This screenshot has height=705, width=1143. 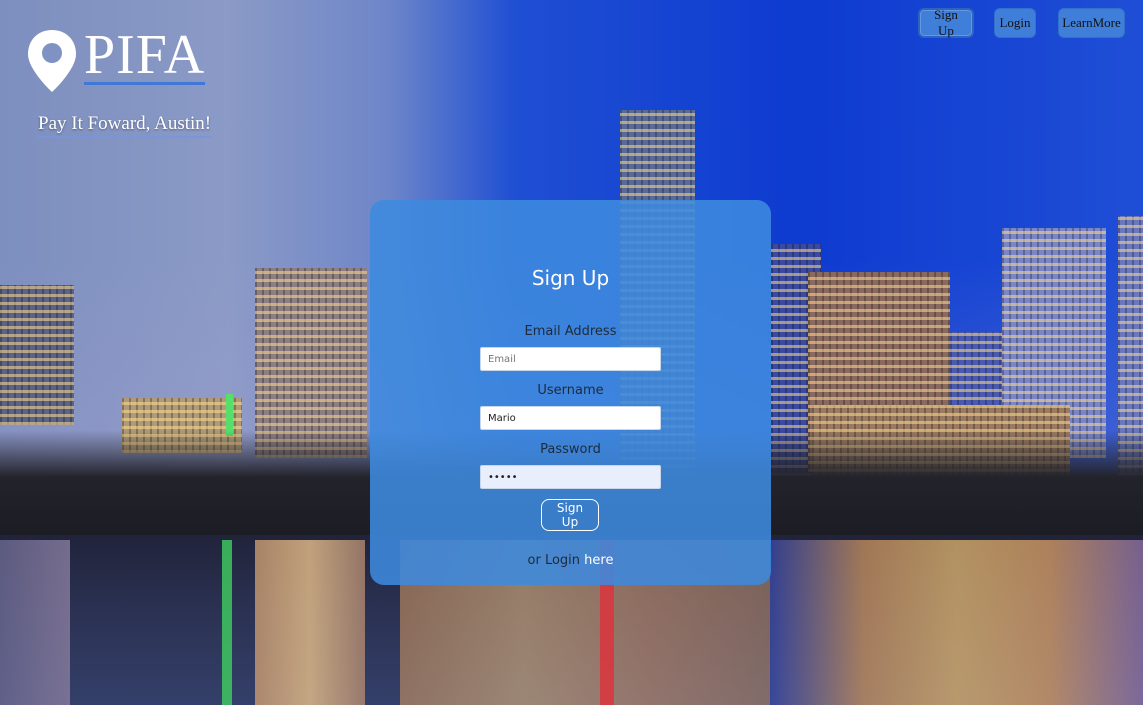 I want to click on password-label: Password, so click(x=570, y=449).